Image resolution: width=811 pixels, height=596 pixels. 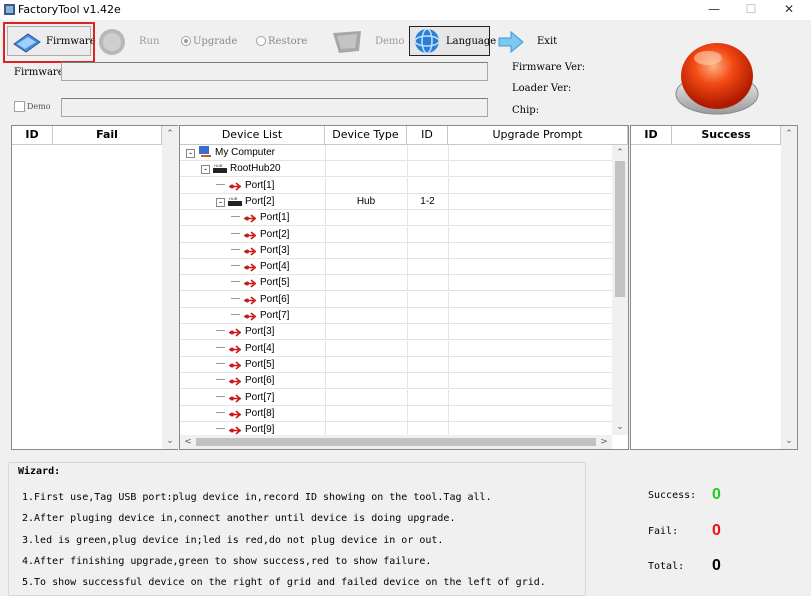 What do you see at coordinates (288, 41) in the screenshot?
I see `restore-label: Restore` at bounding box center [288, 41].